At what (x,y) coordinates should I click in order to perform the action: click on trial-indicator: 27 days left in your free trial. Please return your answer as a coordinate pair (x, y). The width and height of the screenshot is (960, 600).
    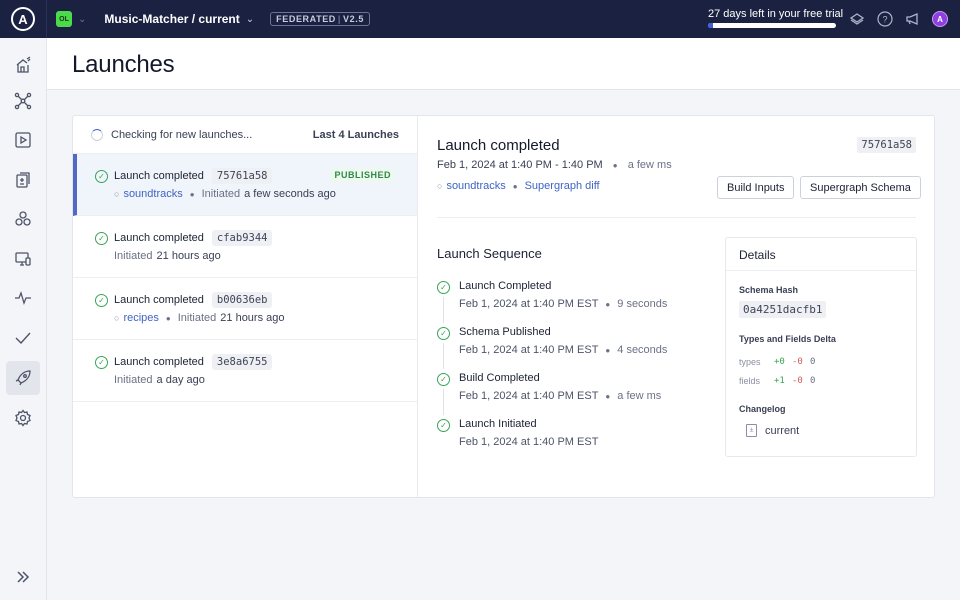
    Looking at the image, I should click on (776, 18).